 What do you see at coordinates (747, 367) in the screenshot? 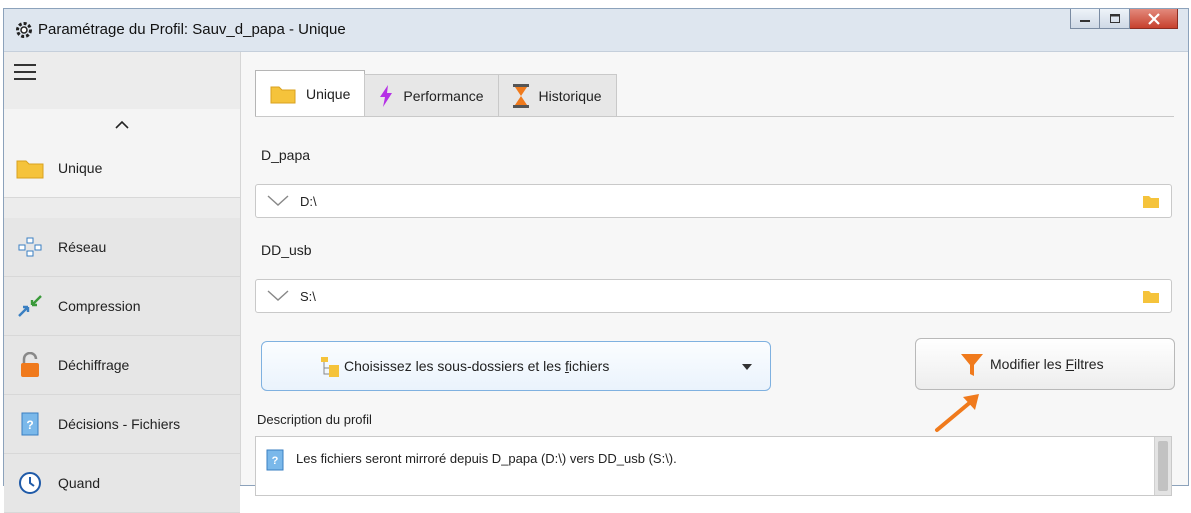
I see `caret-down-icon` at bounding box center [747, 367].